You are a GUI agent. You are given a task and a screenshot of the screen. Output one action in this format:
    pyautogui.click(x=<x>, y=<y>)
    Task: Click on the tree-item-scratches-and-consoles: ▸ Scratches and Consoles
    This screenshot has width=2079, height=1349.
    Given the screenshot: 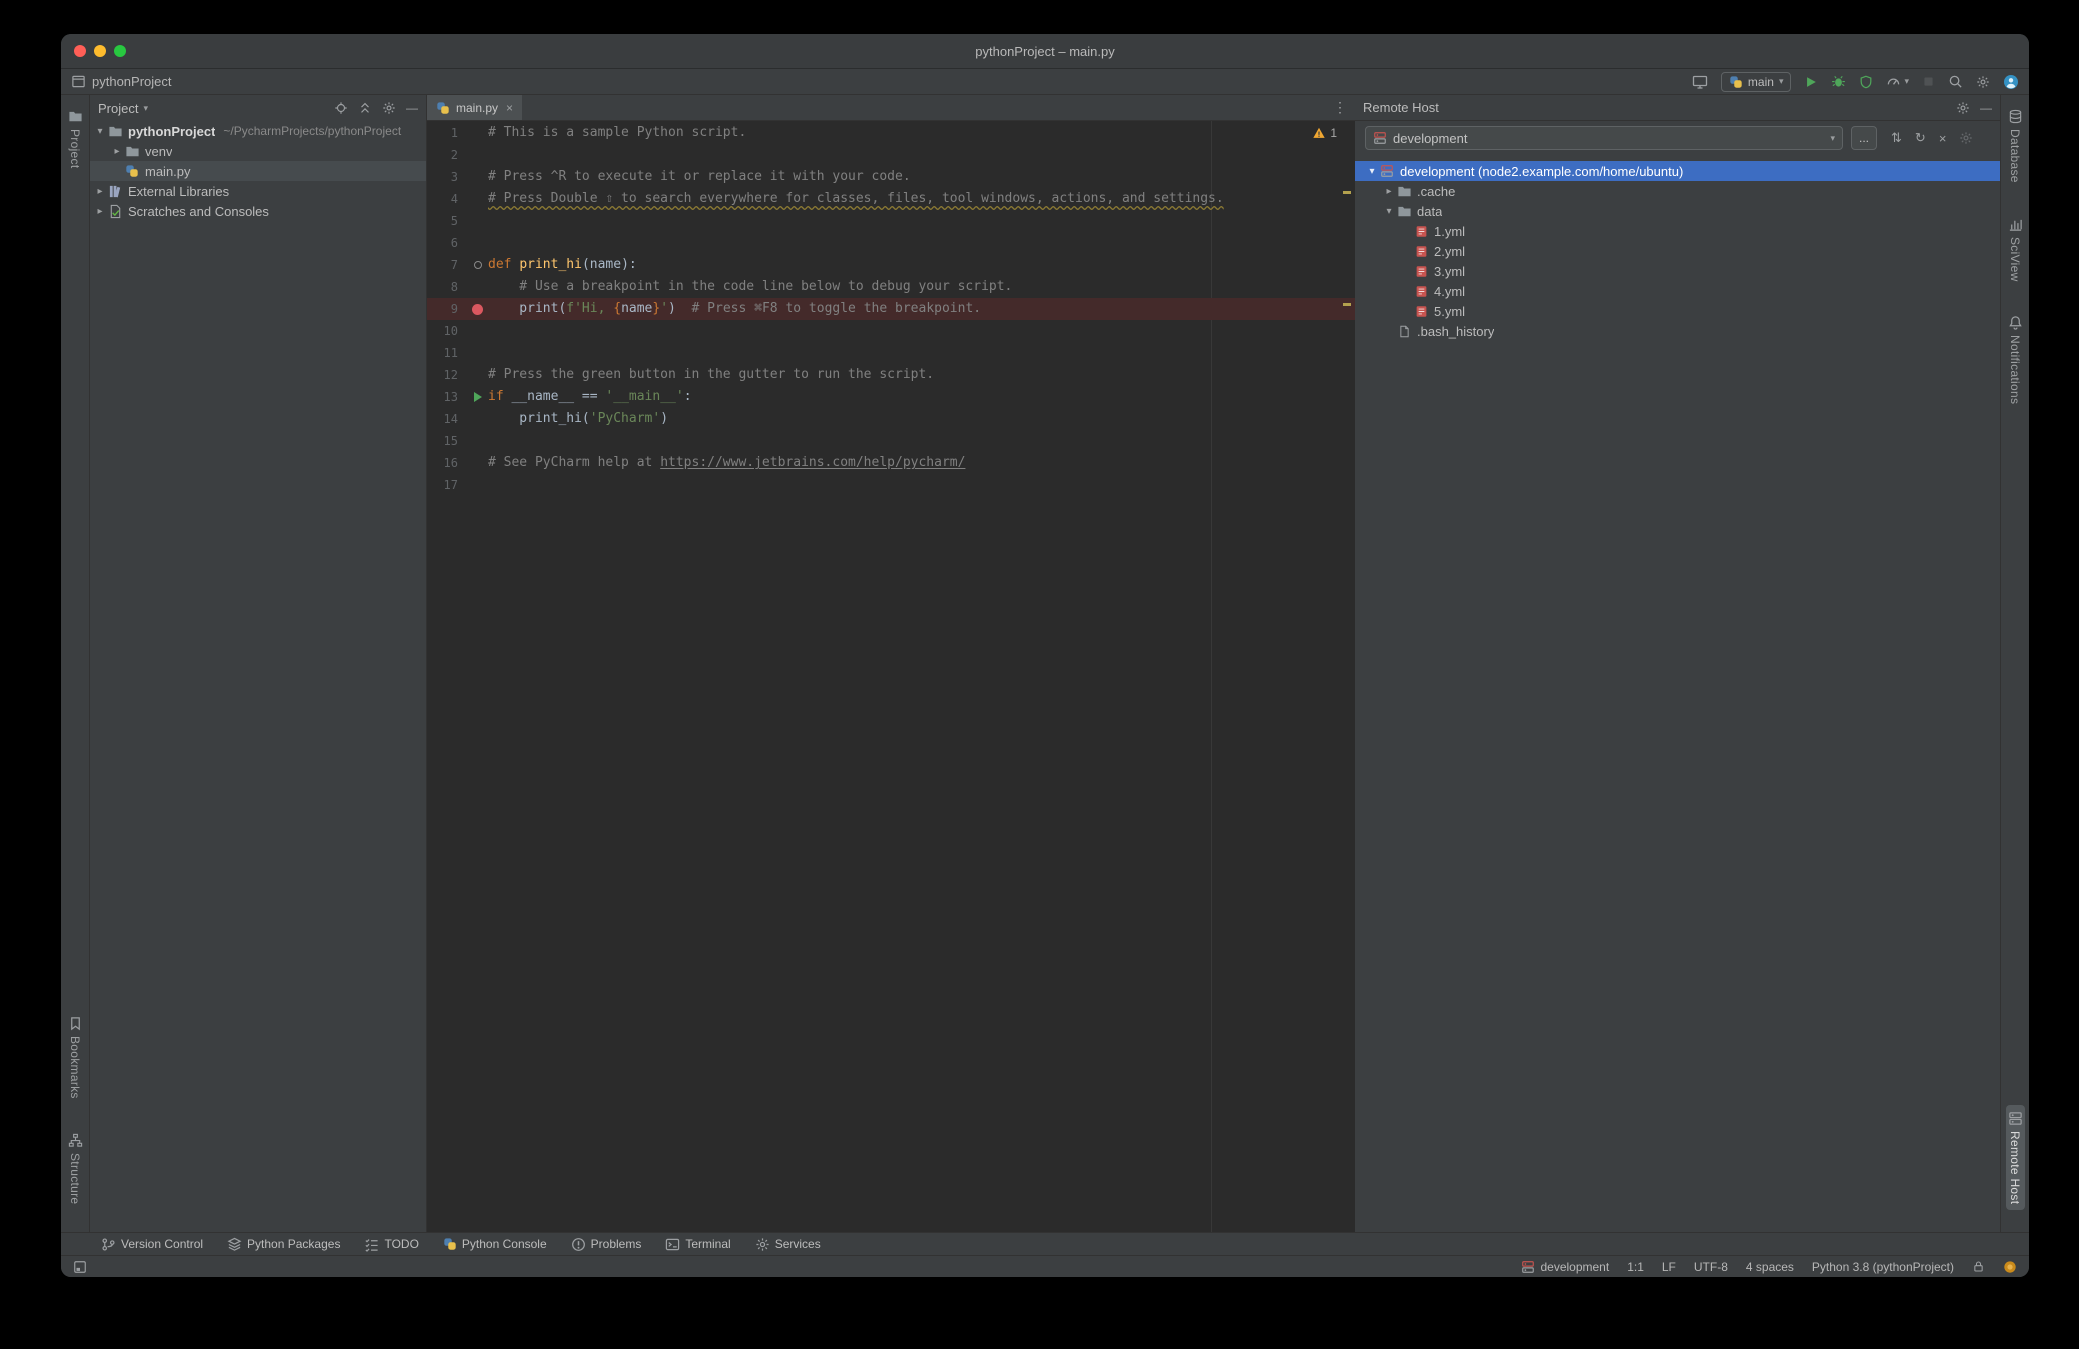 What is the action you would take?
    pyautogui.click(x=258, y=211)
    